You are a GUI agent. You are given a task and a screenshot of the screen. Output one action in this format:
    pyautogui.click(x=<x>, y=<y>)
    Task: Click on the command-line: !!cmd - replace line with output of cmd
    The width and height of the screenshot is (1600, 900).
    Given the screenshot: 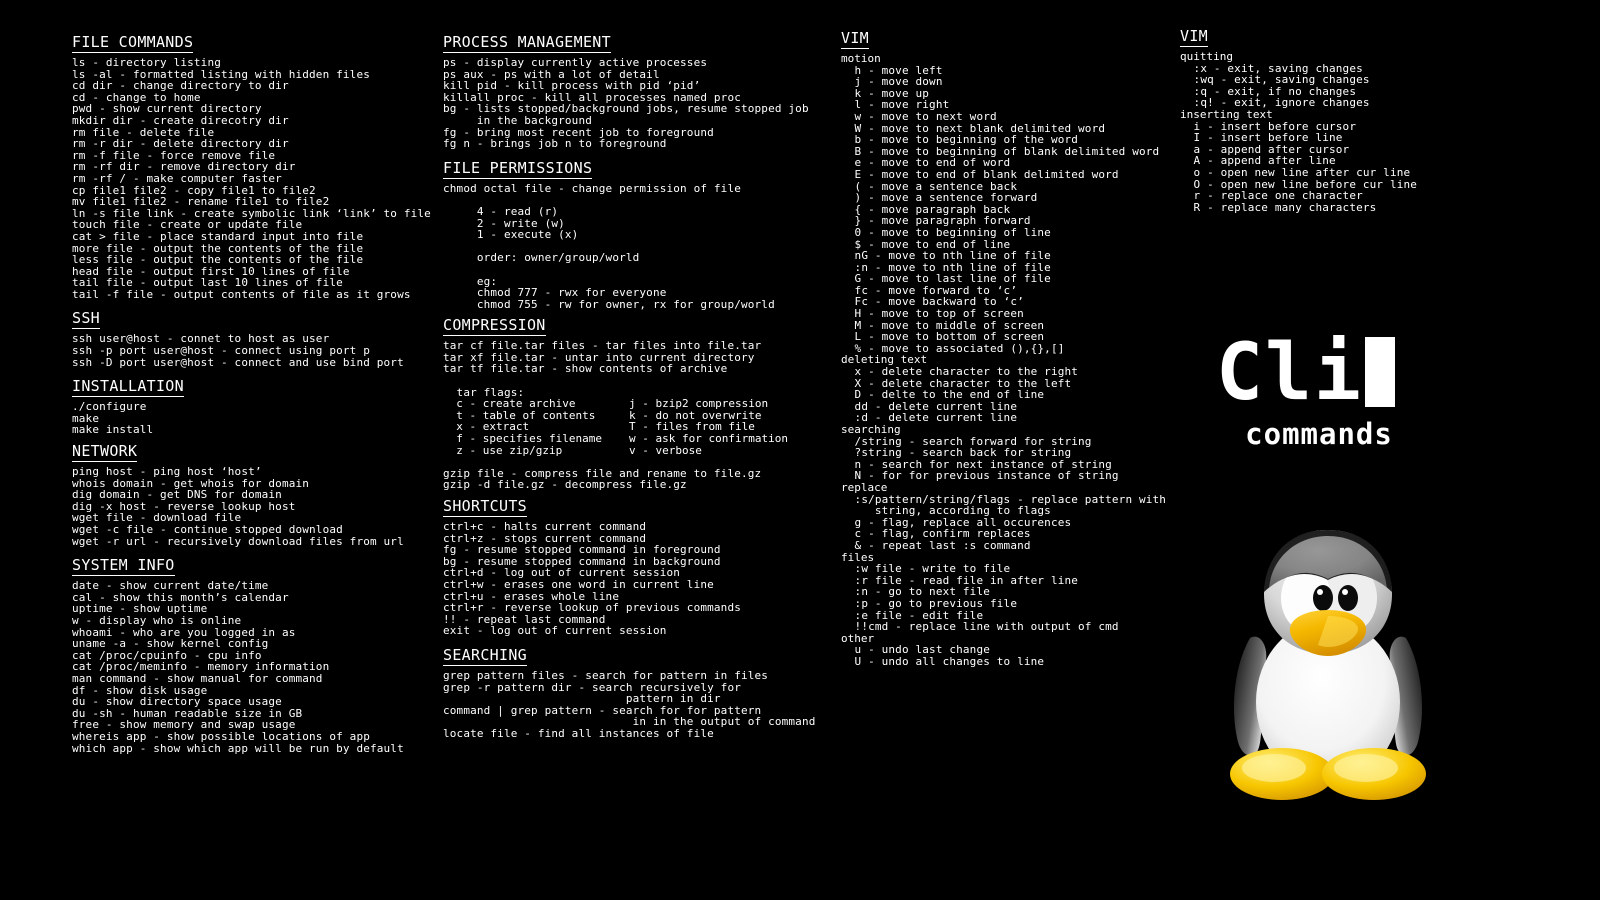 What is the action you would take?
    pyautogui.click(x=980, y=627)
    